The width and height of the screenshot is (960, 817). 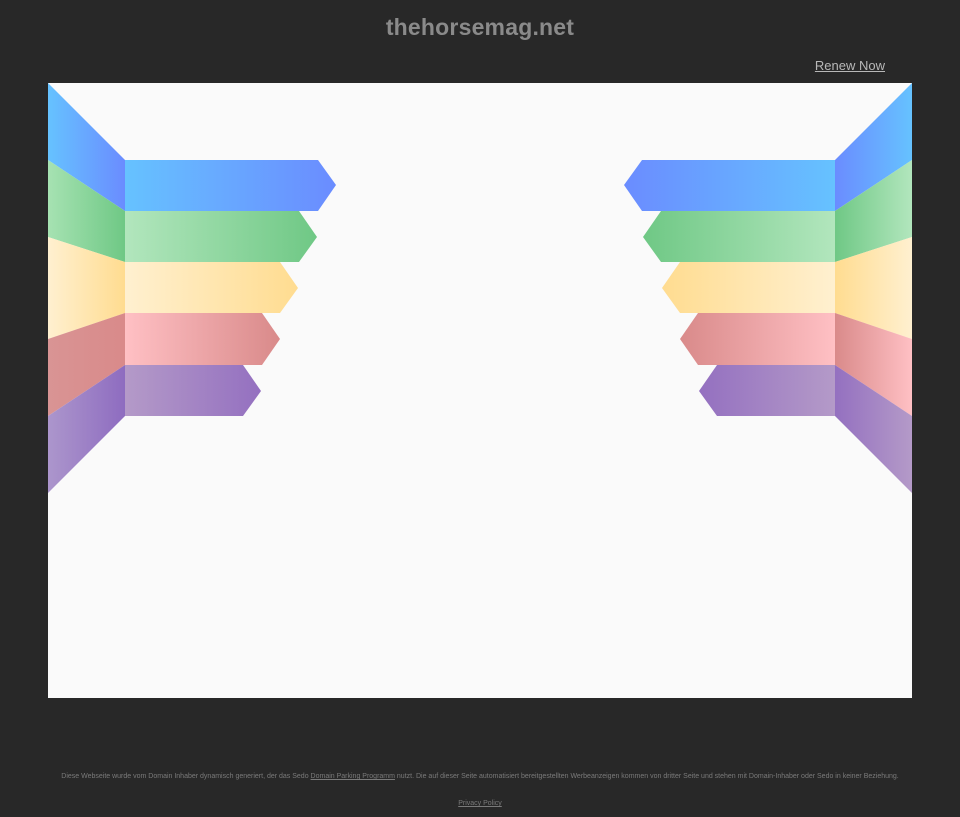 I want to click on privacy-footer: Privacy Policy, so click(x=480, y=803).